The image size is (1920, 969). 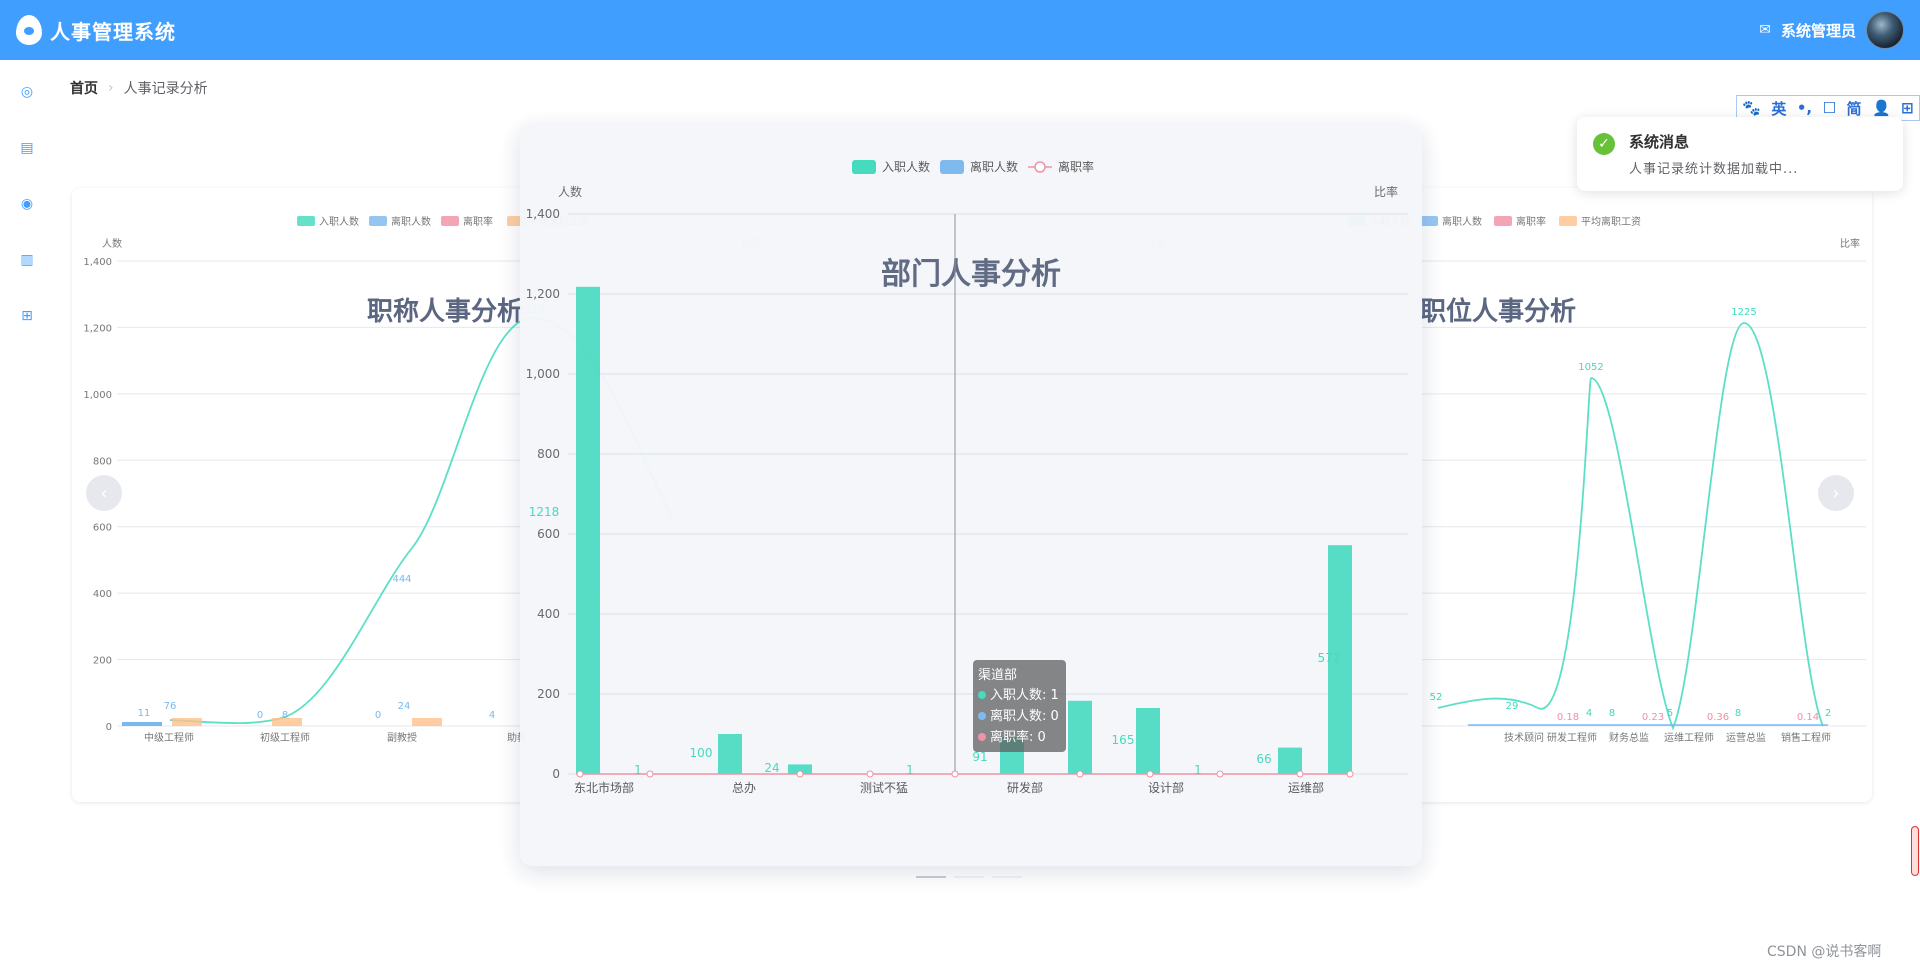 What do you see at coordinates (1329, 658) in the screenshot?
I see `bar-value-label: 572` at bounding box center [1329, 658].